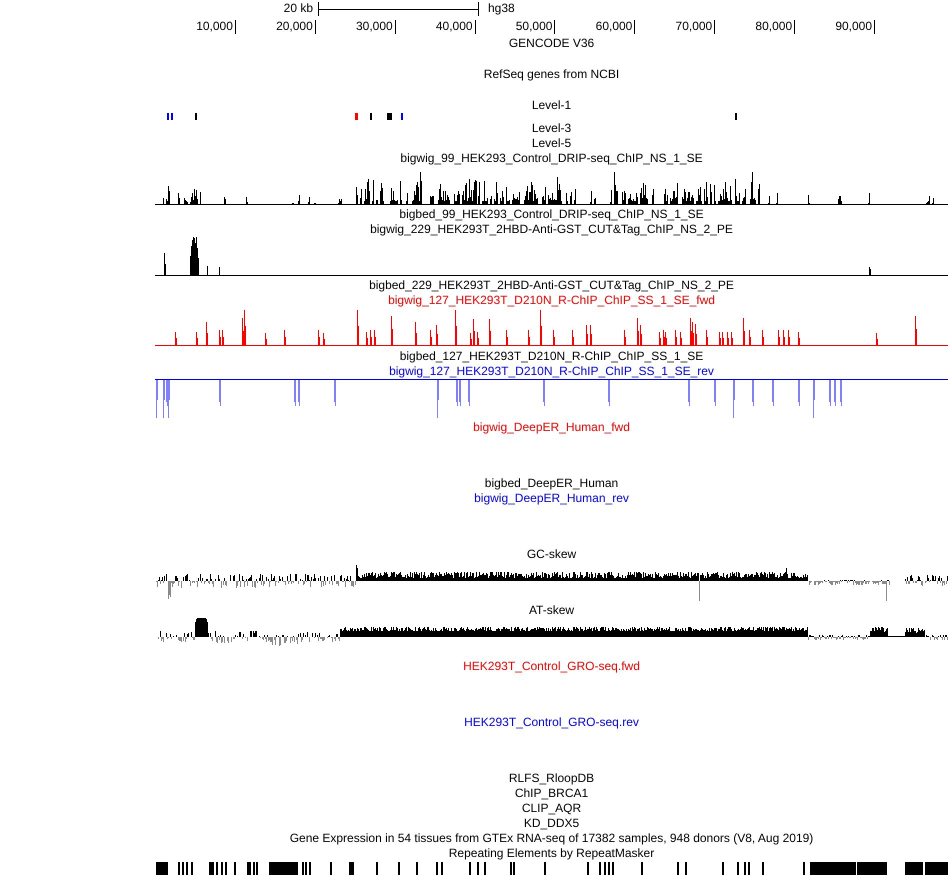 This screenshot has height=876, width=950. Describe the element at coordinates (551, 778) in the screenshot. I see `track-title: RLFS_RloopDB` at that location.